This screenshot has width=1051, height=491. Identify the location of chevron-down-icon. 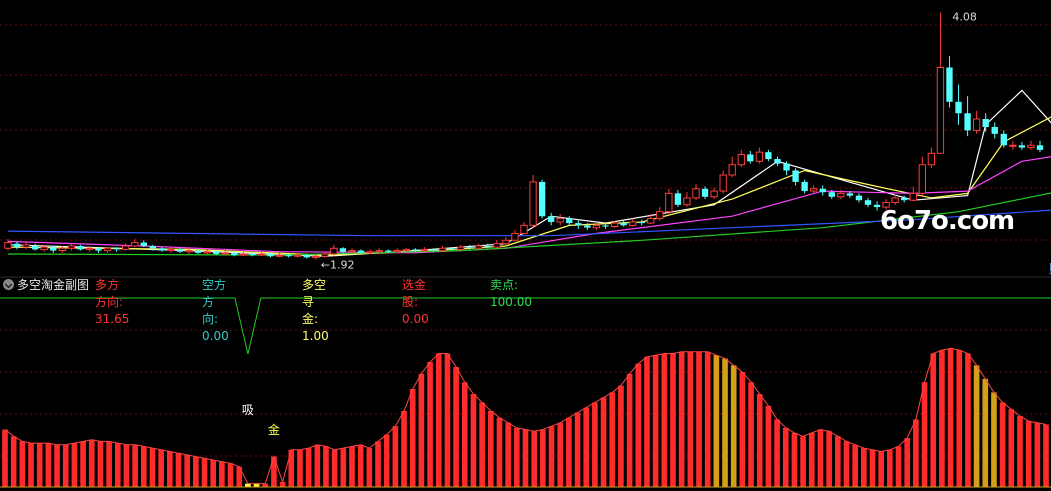
(8, 284).